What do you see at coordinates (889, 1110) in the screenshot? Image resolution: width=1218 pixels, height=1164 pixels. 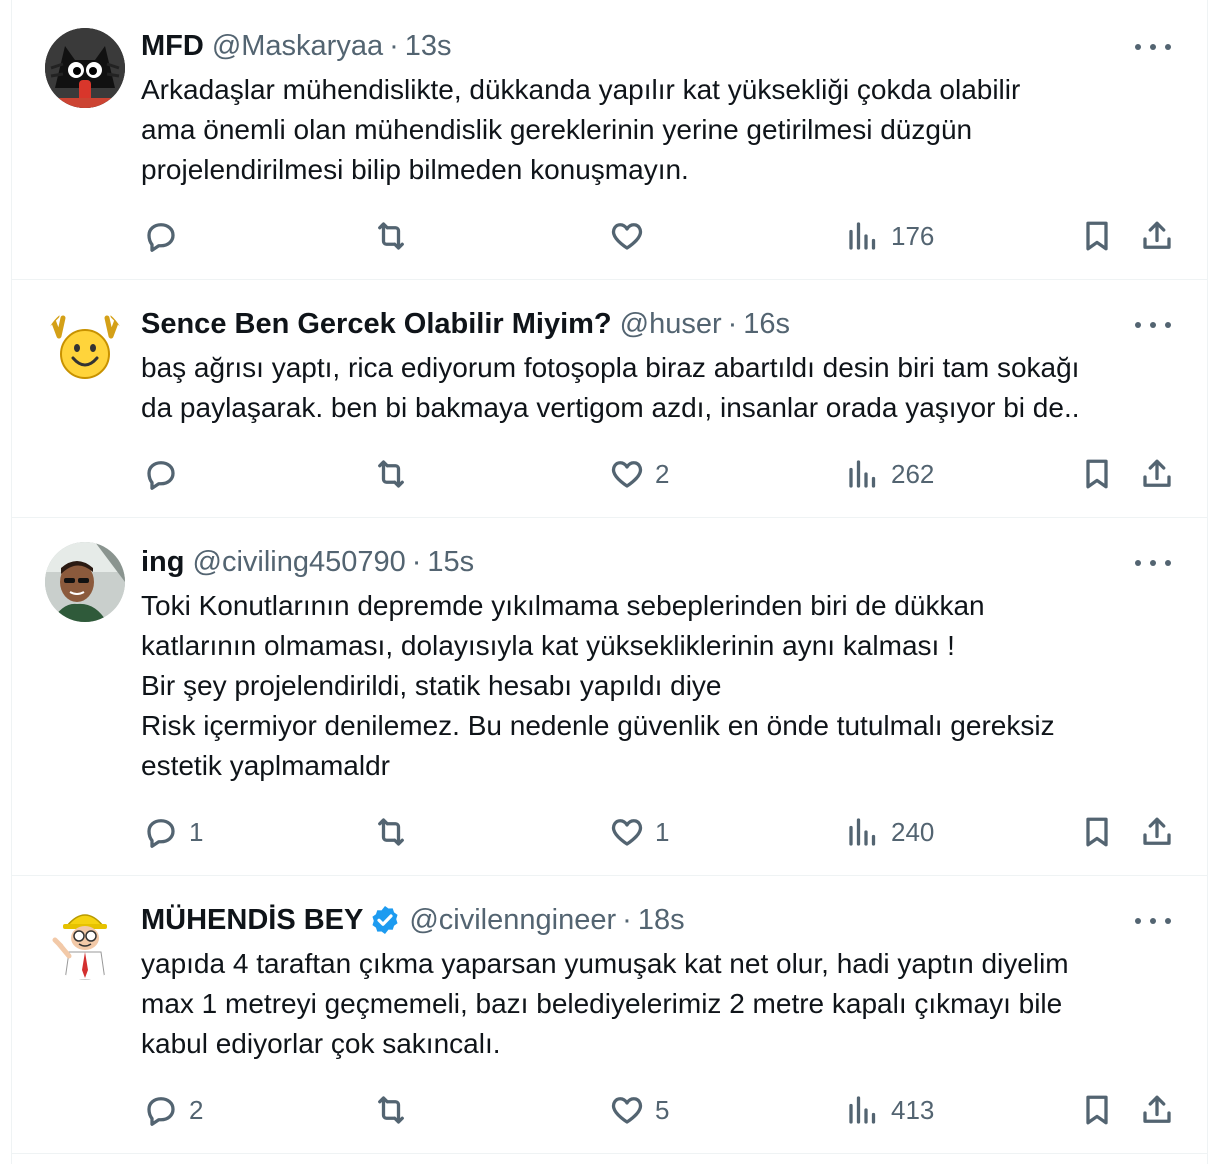 I see `views-button: 413` at bounding box center [889, 1110].